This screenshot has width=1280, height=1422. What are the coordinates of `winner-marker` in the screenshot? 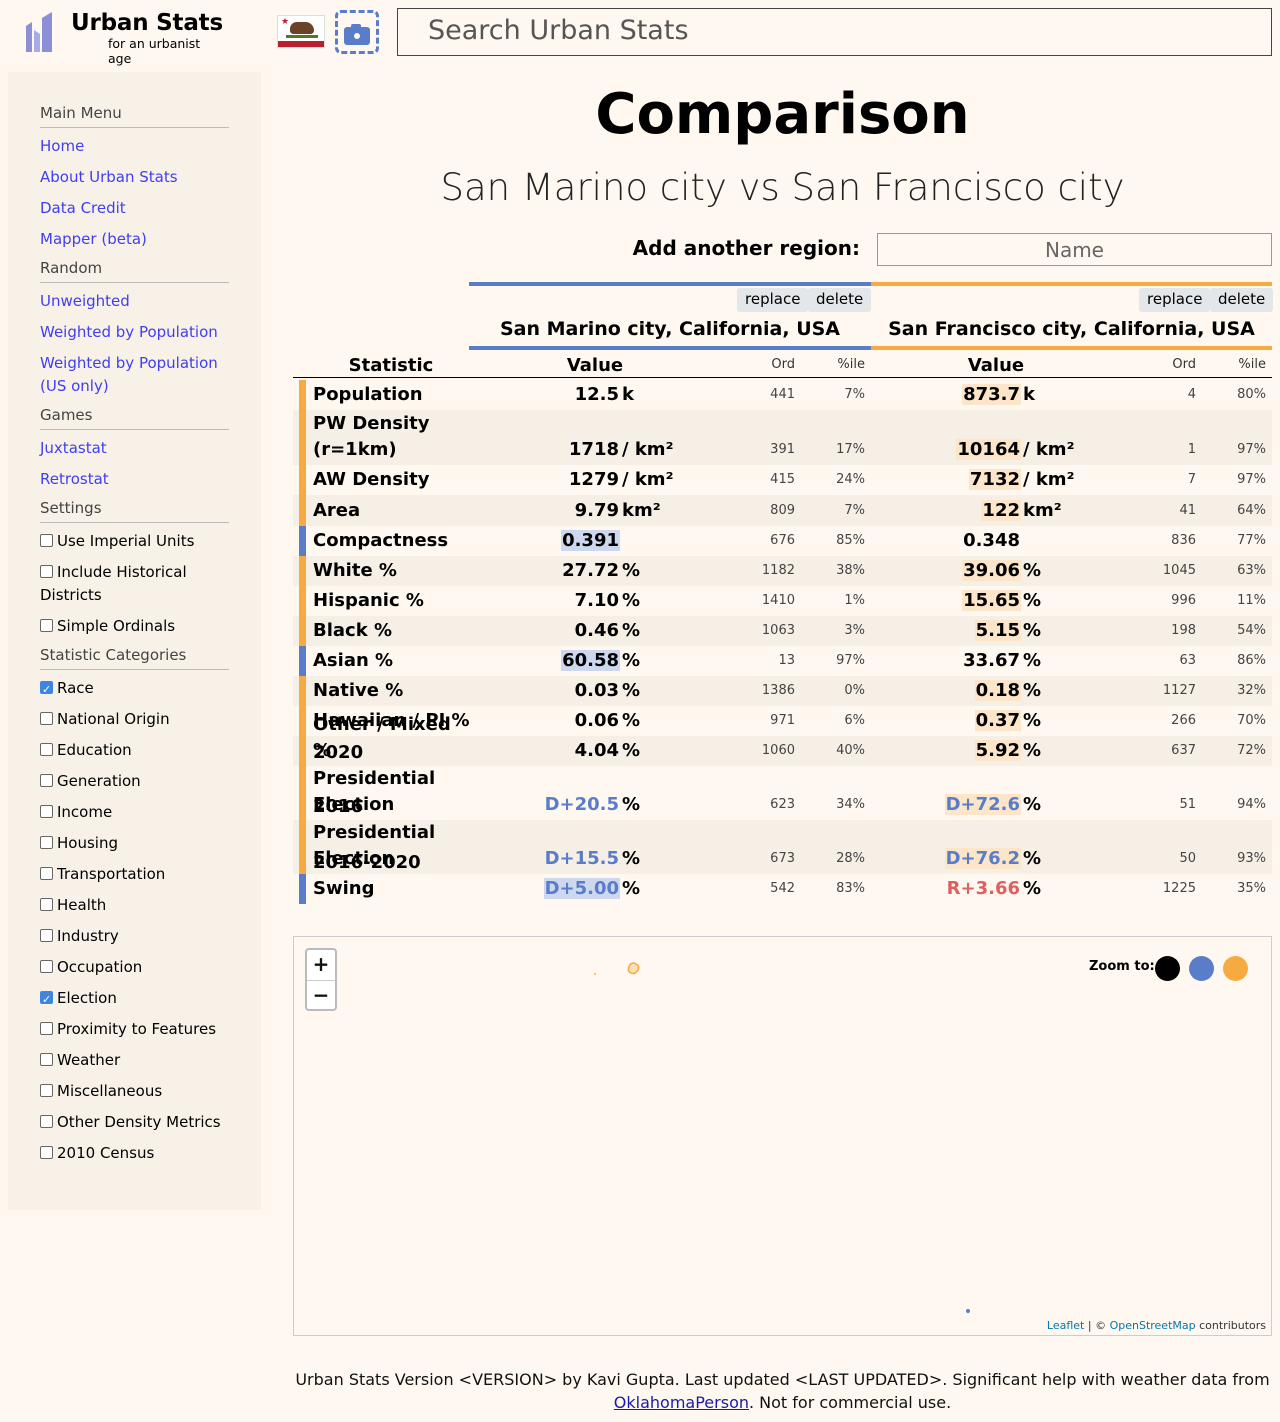 It's located at (302, 541).